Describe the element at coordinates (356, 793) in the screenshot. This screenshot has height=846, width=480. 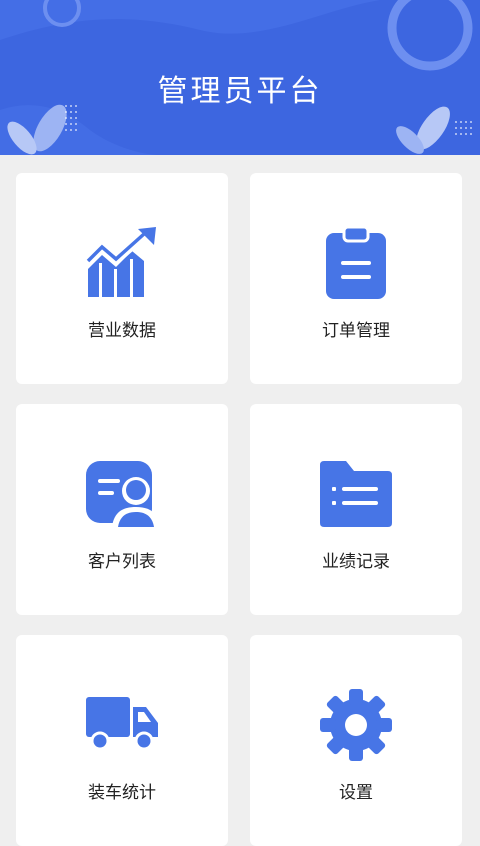
I see `menu-item-label: 设置` at that location.